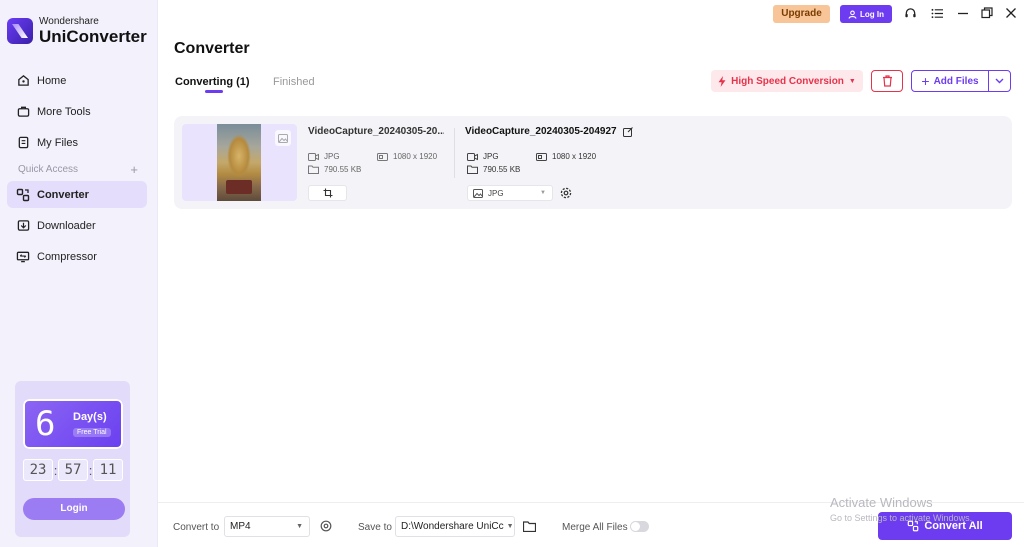 The width and height of the screenshot is (1024, 547). I want to click on convert-to-value: MP4, so click(240, 526).